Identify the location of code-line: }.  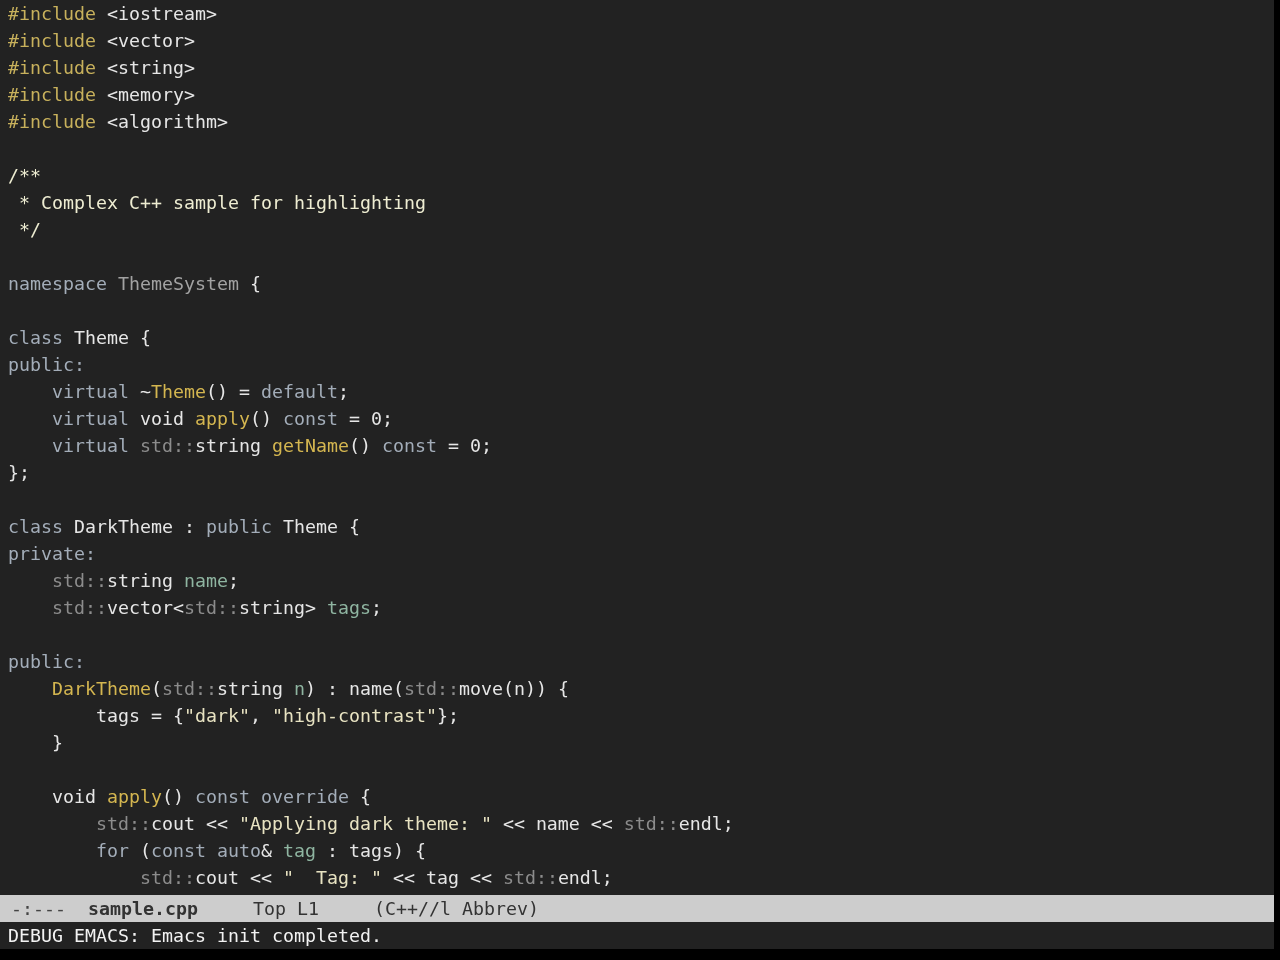
(57, 743).